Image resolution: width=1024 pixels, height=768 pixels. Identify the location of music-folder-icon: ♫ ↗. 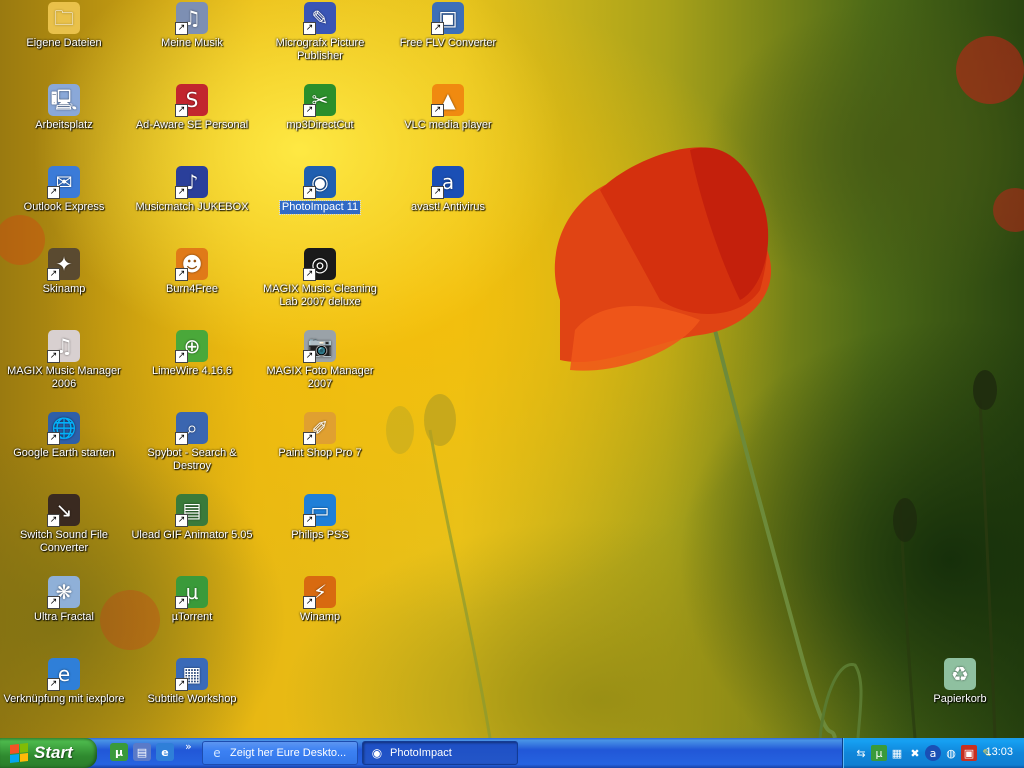
(191, 18).